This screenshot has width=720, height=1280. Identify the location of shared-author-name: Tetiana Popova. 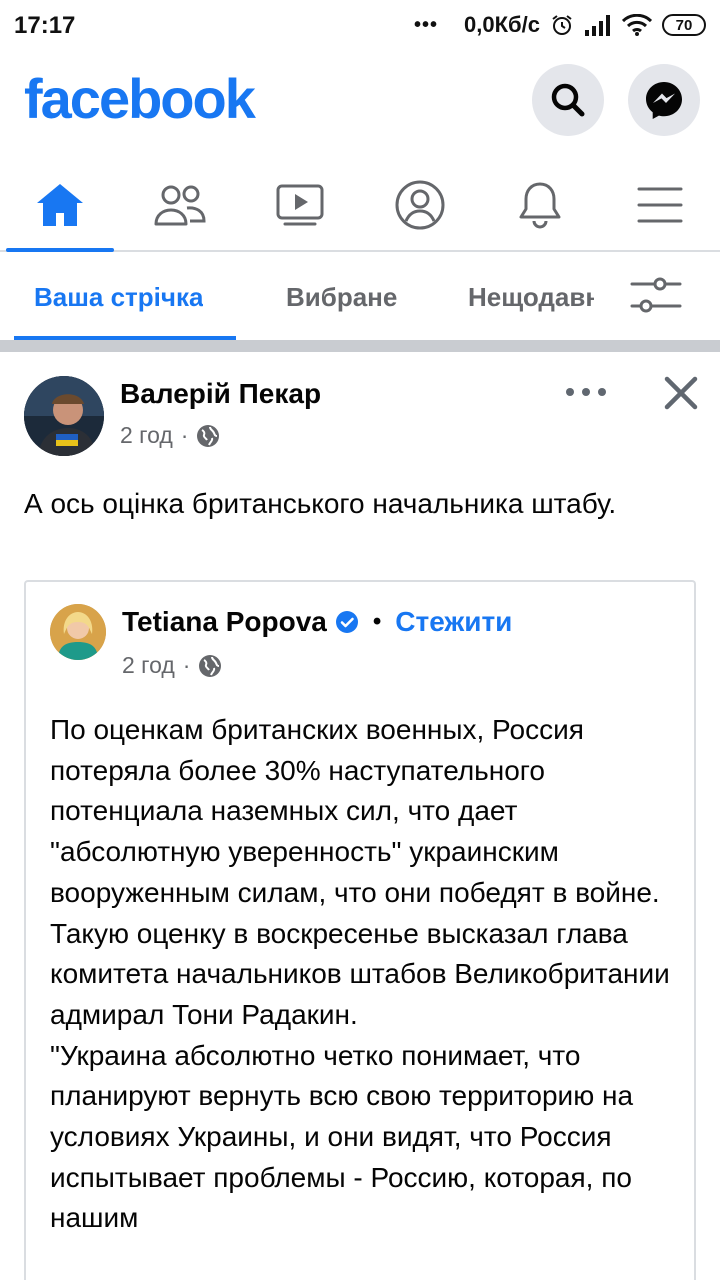
(224, 622).